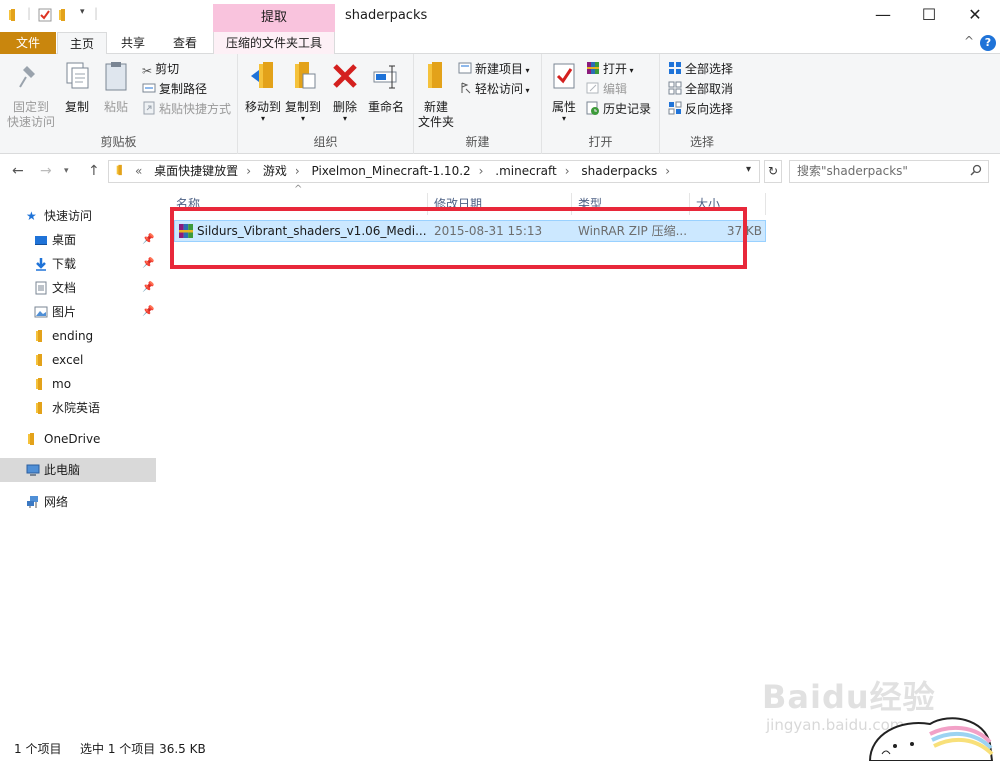 Image resolution: width=1000 pixels, height=761 pixels. What do you see at coordinates (149, 108) in the screenshot?
I see `paste-shortcut-icon` at bounding box center [149, 108].